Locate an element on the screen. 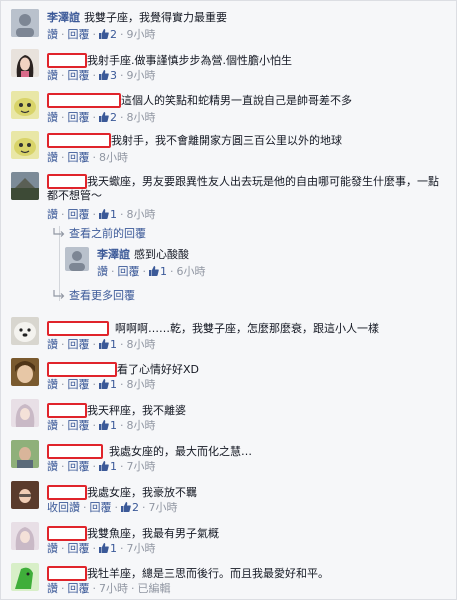 This screenshot has width=457, height=600. comment-actions: 讚 · 回覆 · 1 · 7小時 is located at coordinates (101, 466).